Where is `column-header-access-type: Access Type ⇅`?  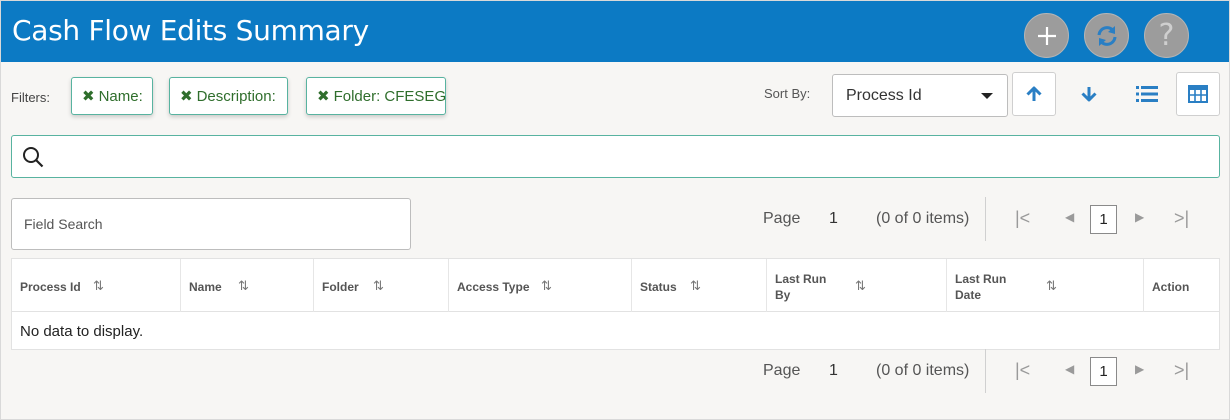
column-header-access-type: Access Type ⇅ is located at coordinates (539, 285).